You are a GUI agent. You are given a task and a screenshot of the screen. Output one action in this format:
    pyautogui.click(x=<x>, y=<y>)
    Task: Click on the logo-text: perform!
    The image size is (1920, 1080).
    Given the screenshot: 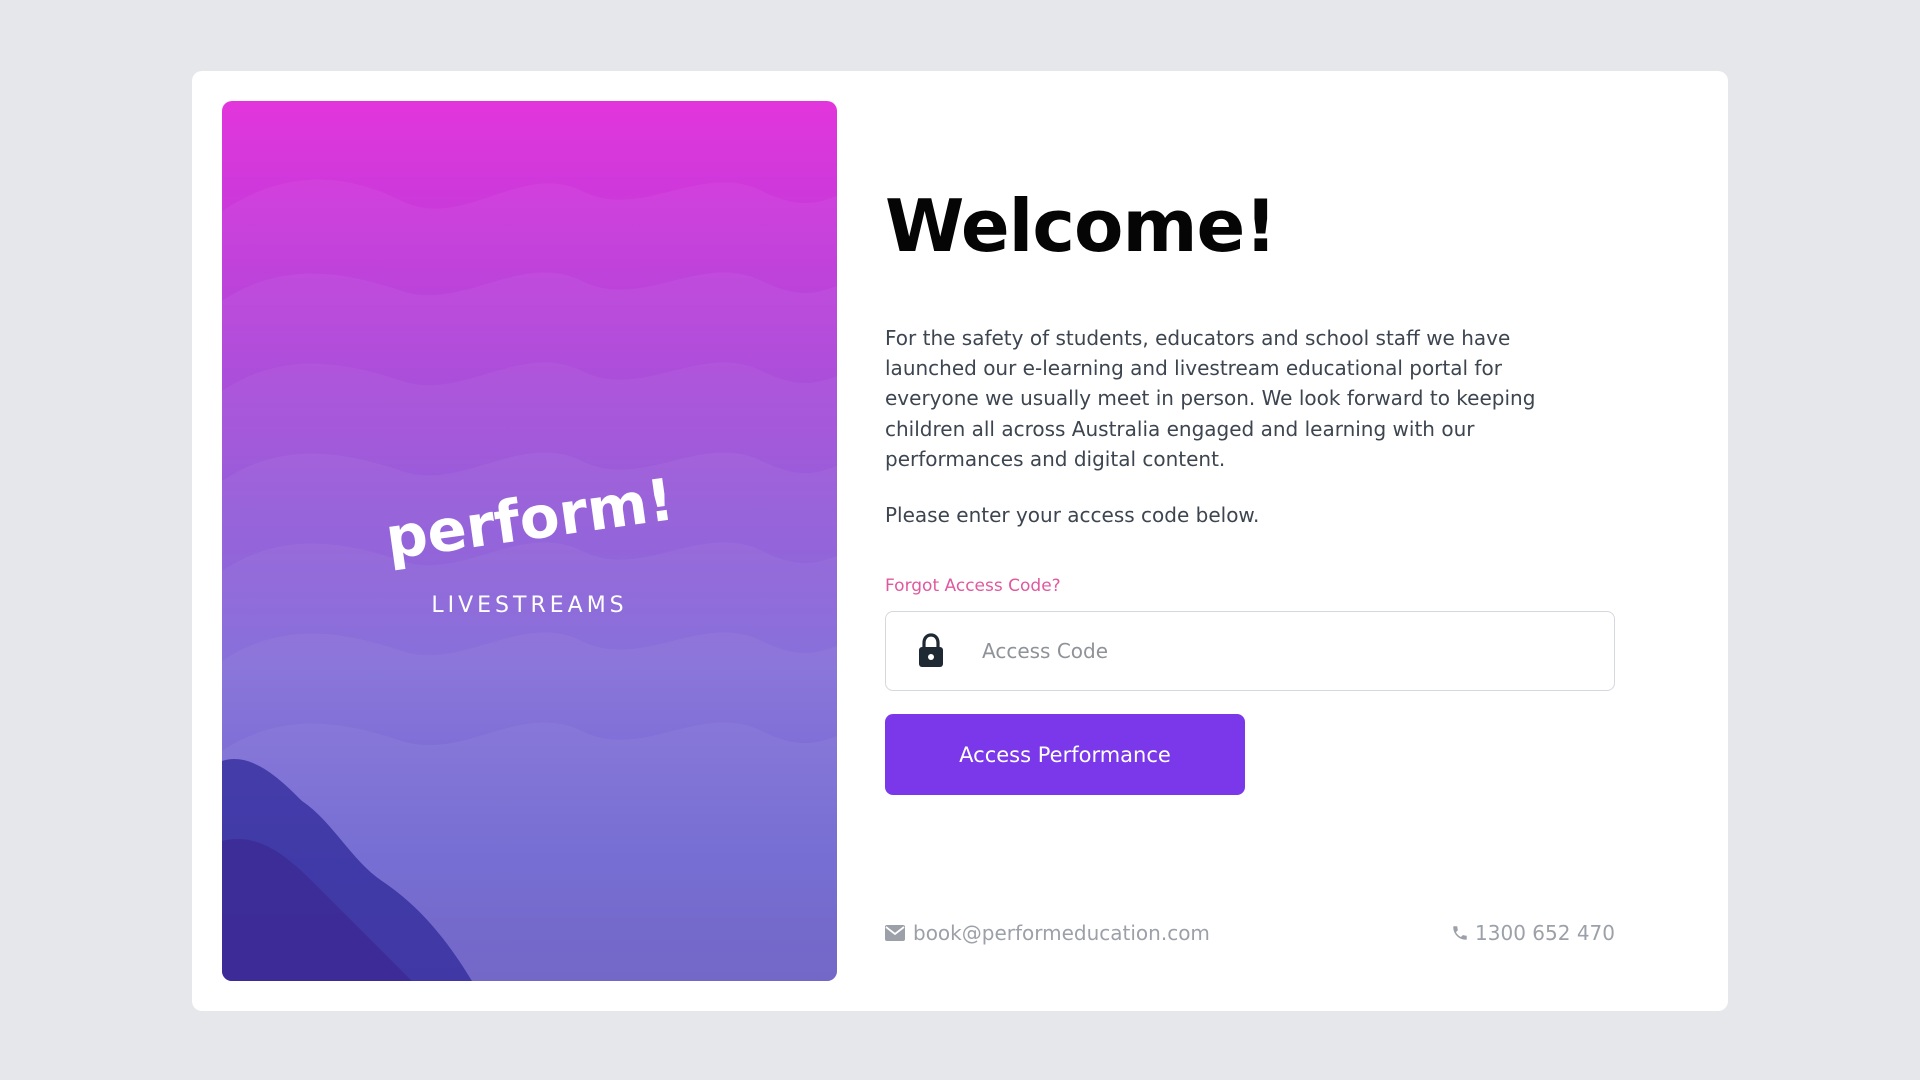 What is the action you would take?
    pyautogui.click(x=530, y=518)
    